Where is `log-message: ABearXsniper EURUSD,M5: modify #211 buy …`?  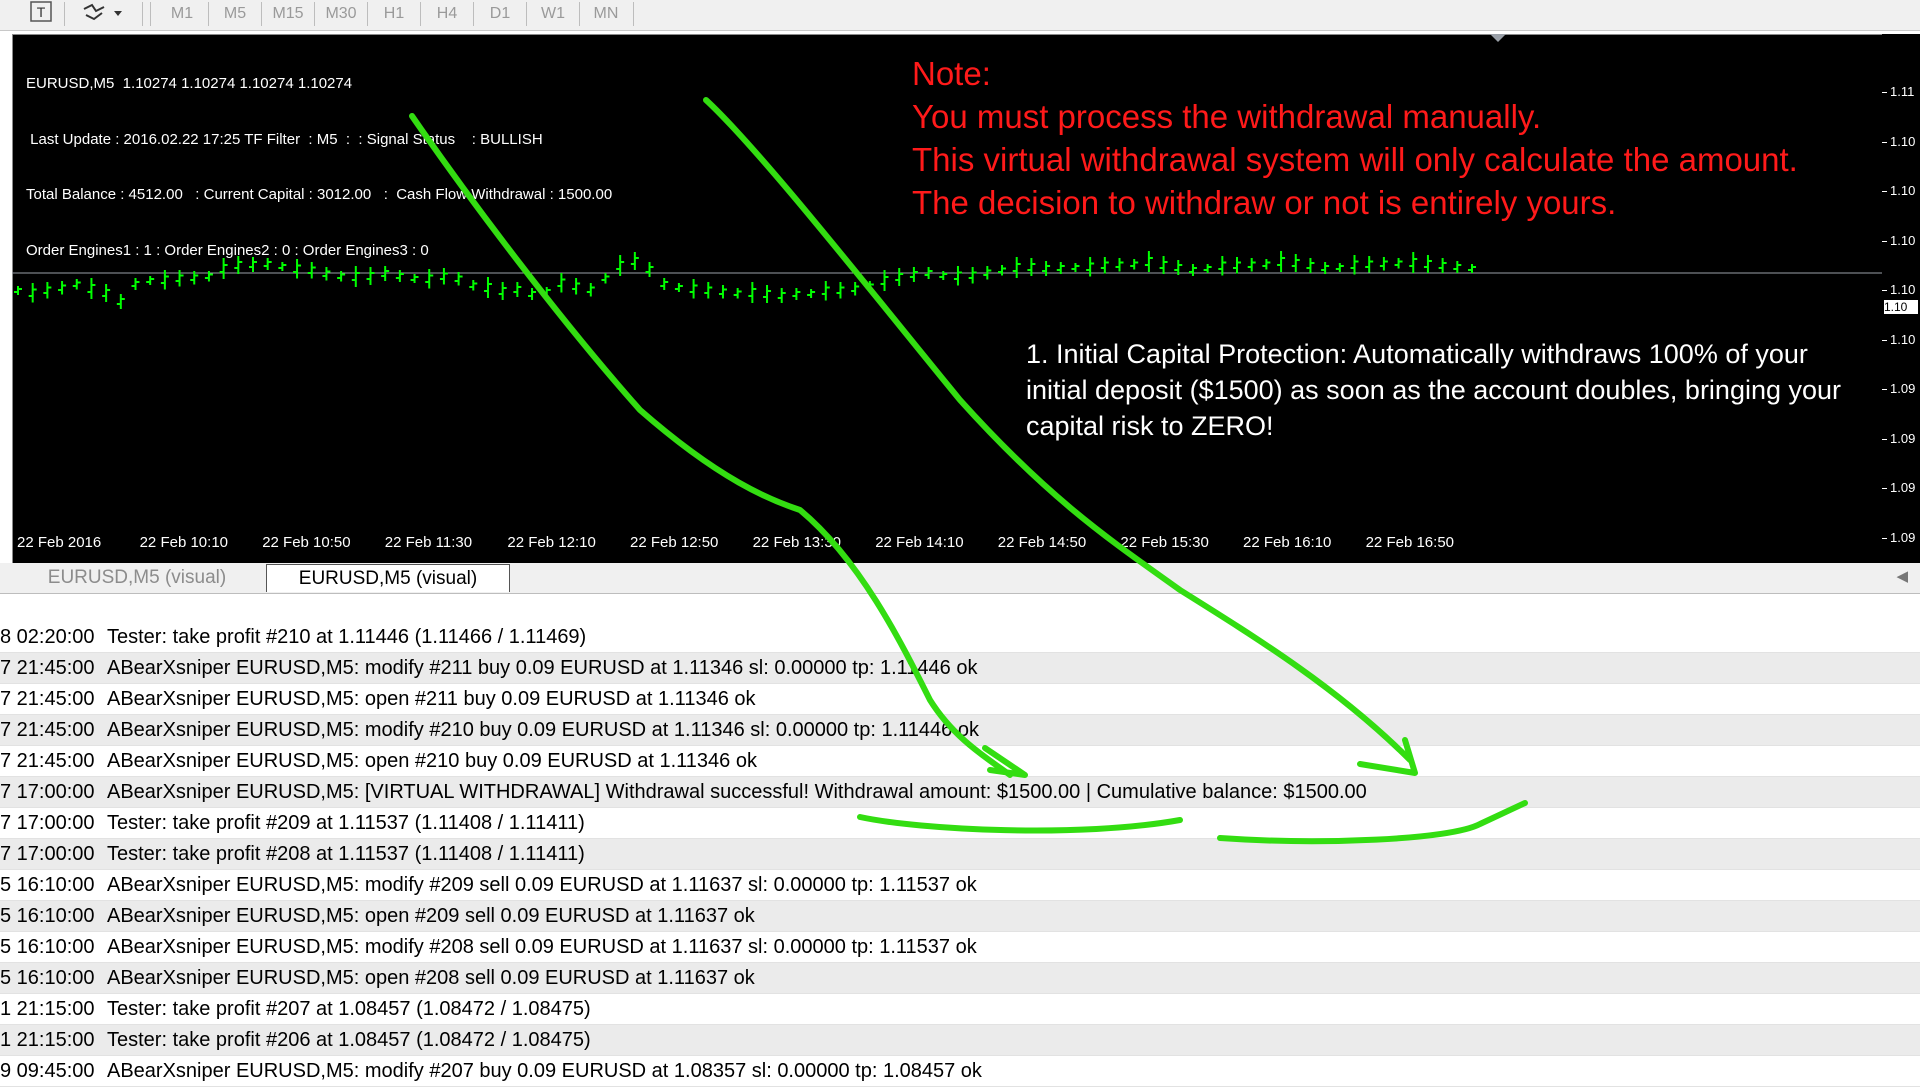 log-message: ABearXsniper EURUSD,M5: modify #211 buy … is located at coordinates (542, 668).